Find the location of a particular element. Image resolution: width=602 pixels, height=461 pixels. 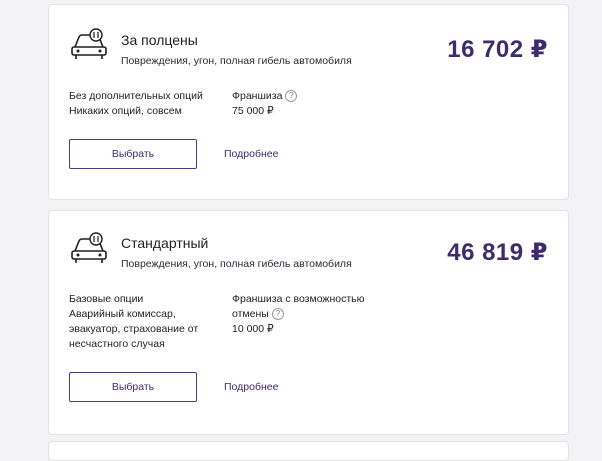

options-text: Никаких опций, совсем is located at coordinates (125, 111).